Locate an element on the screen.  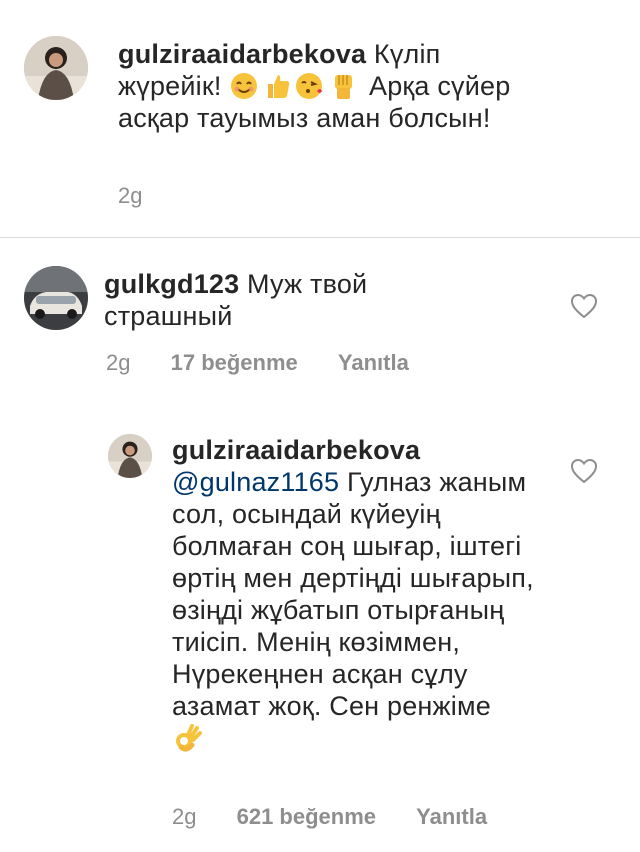
divider is located at coordinates (320, 237).